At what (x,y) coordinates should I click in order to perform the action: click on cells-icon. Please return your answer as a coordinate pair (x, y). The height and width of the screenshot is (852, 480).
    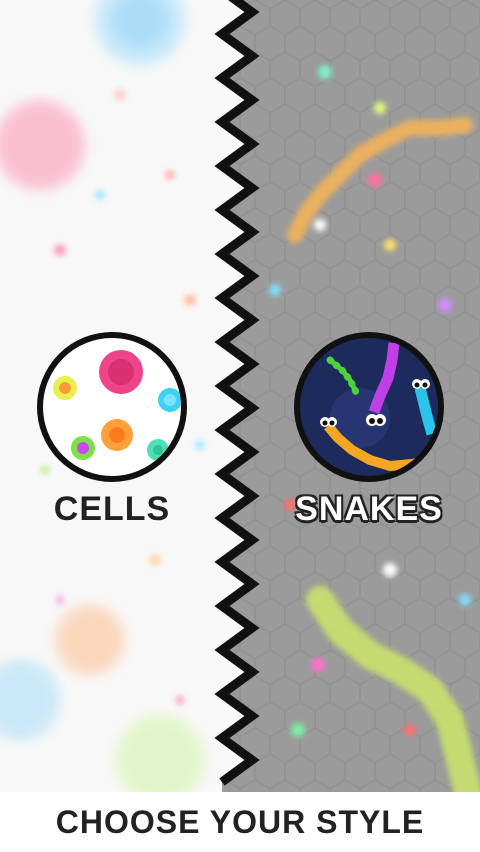
    Looking at the image, I should click on (112, 407).